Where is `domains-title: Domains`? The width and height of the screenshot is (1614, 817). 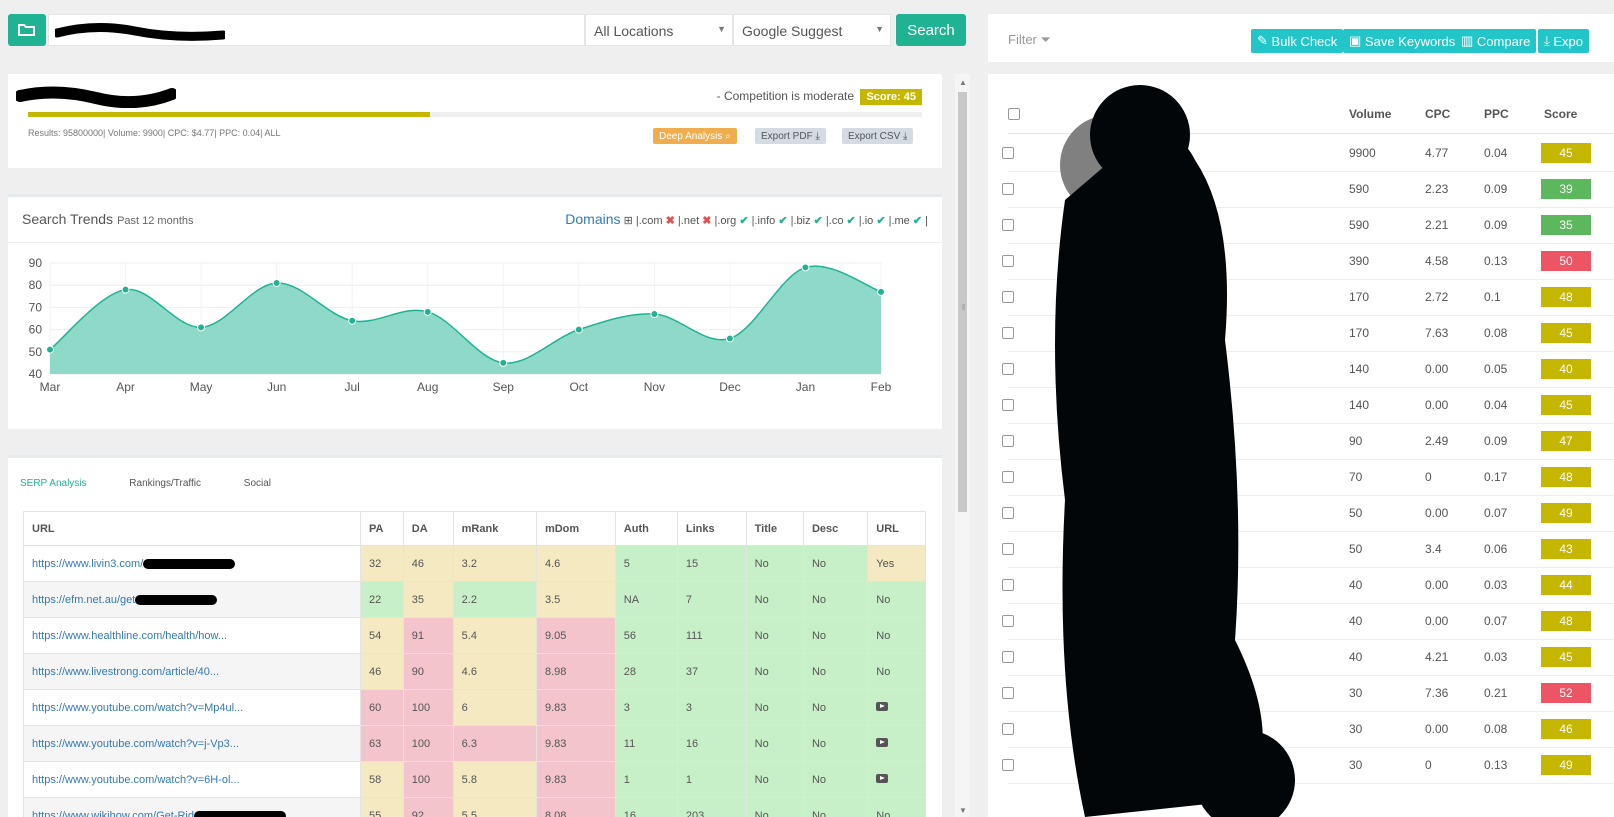
domains-title: Domains is located at coordinates (592, 219).